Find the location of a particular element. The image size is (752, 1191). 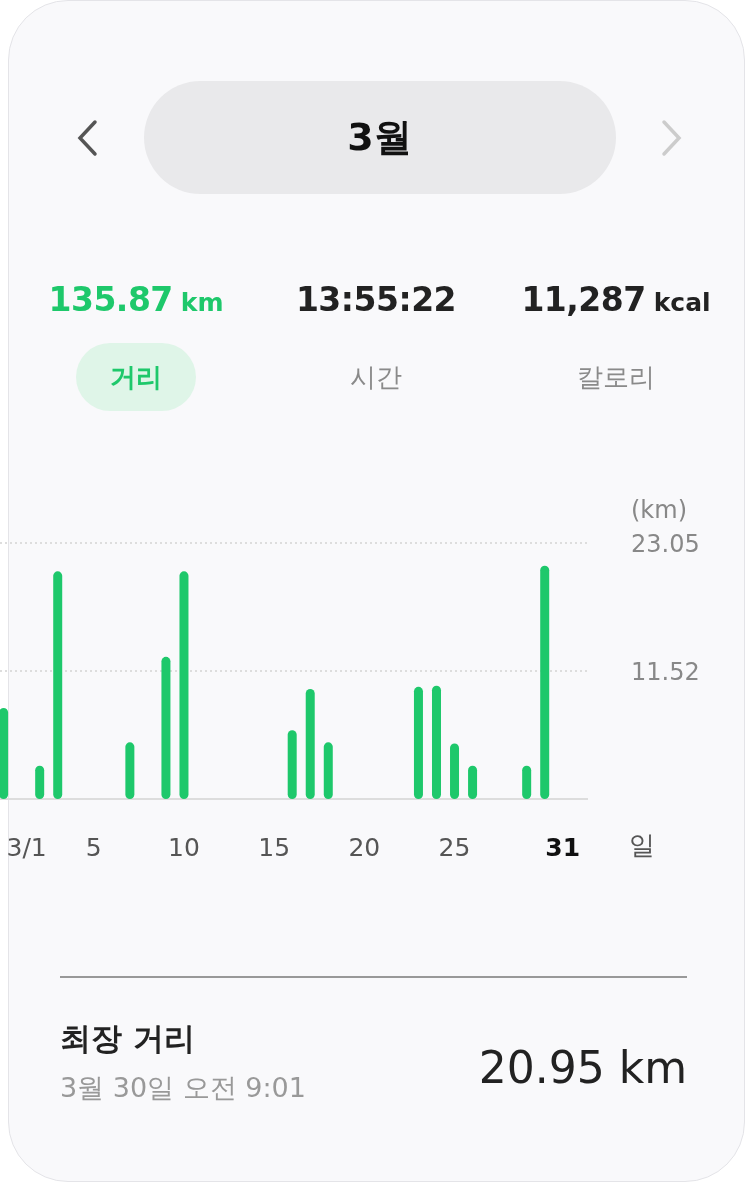

record-title: 최장 거리 is located at coordinates (128, 1038).